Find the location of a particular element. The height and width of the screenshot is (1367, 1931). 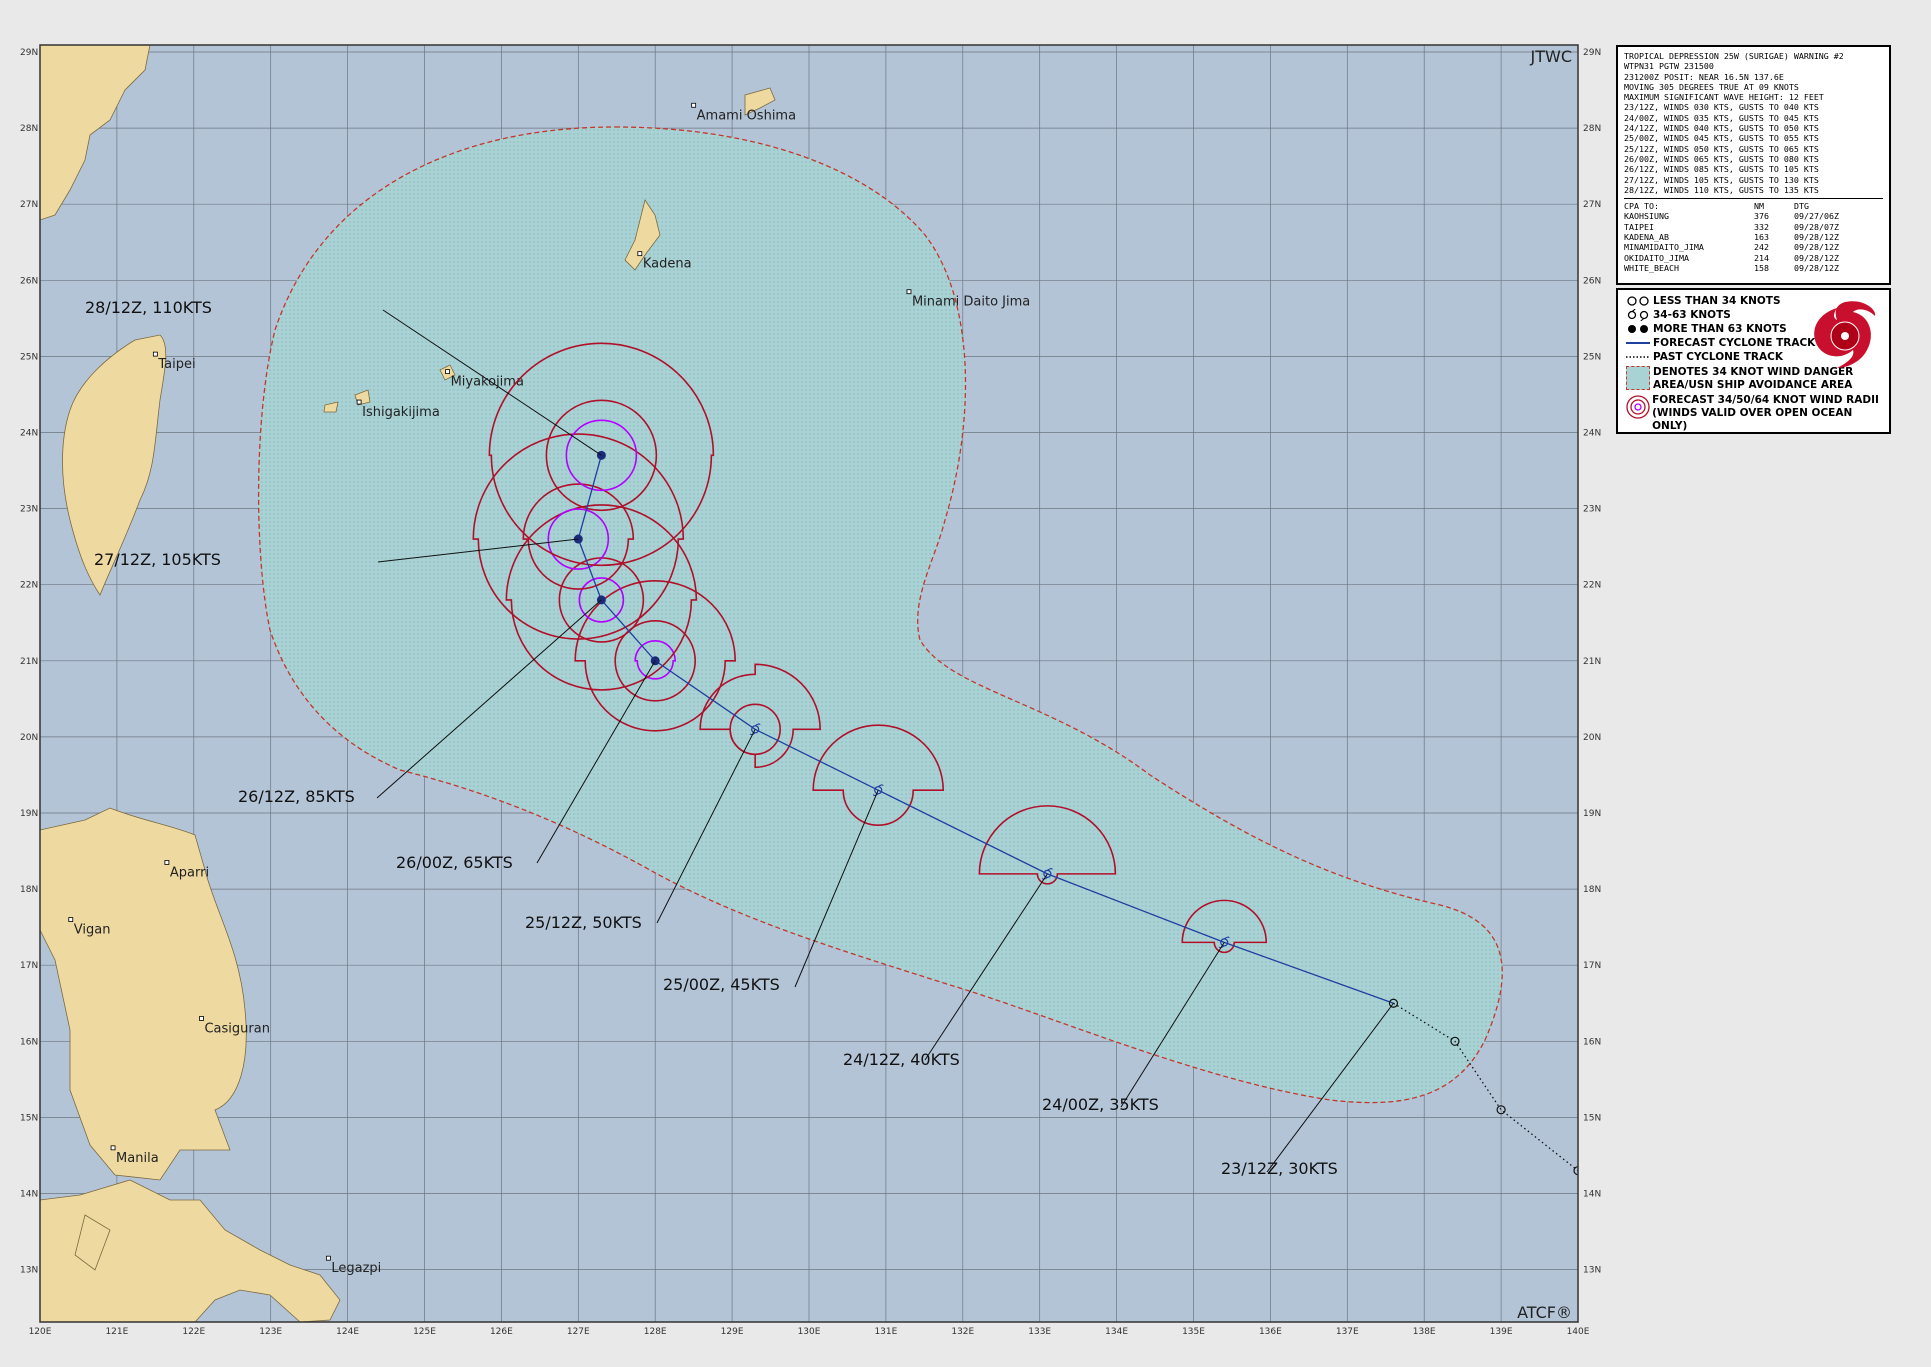

warning-line: 27/12Z, WINDS 105 KTS, GUSTS TO 130 KTS is located at coordinates (1721, 179).